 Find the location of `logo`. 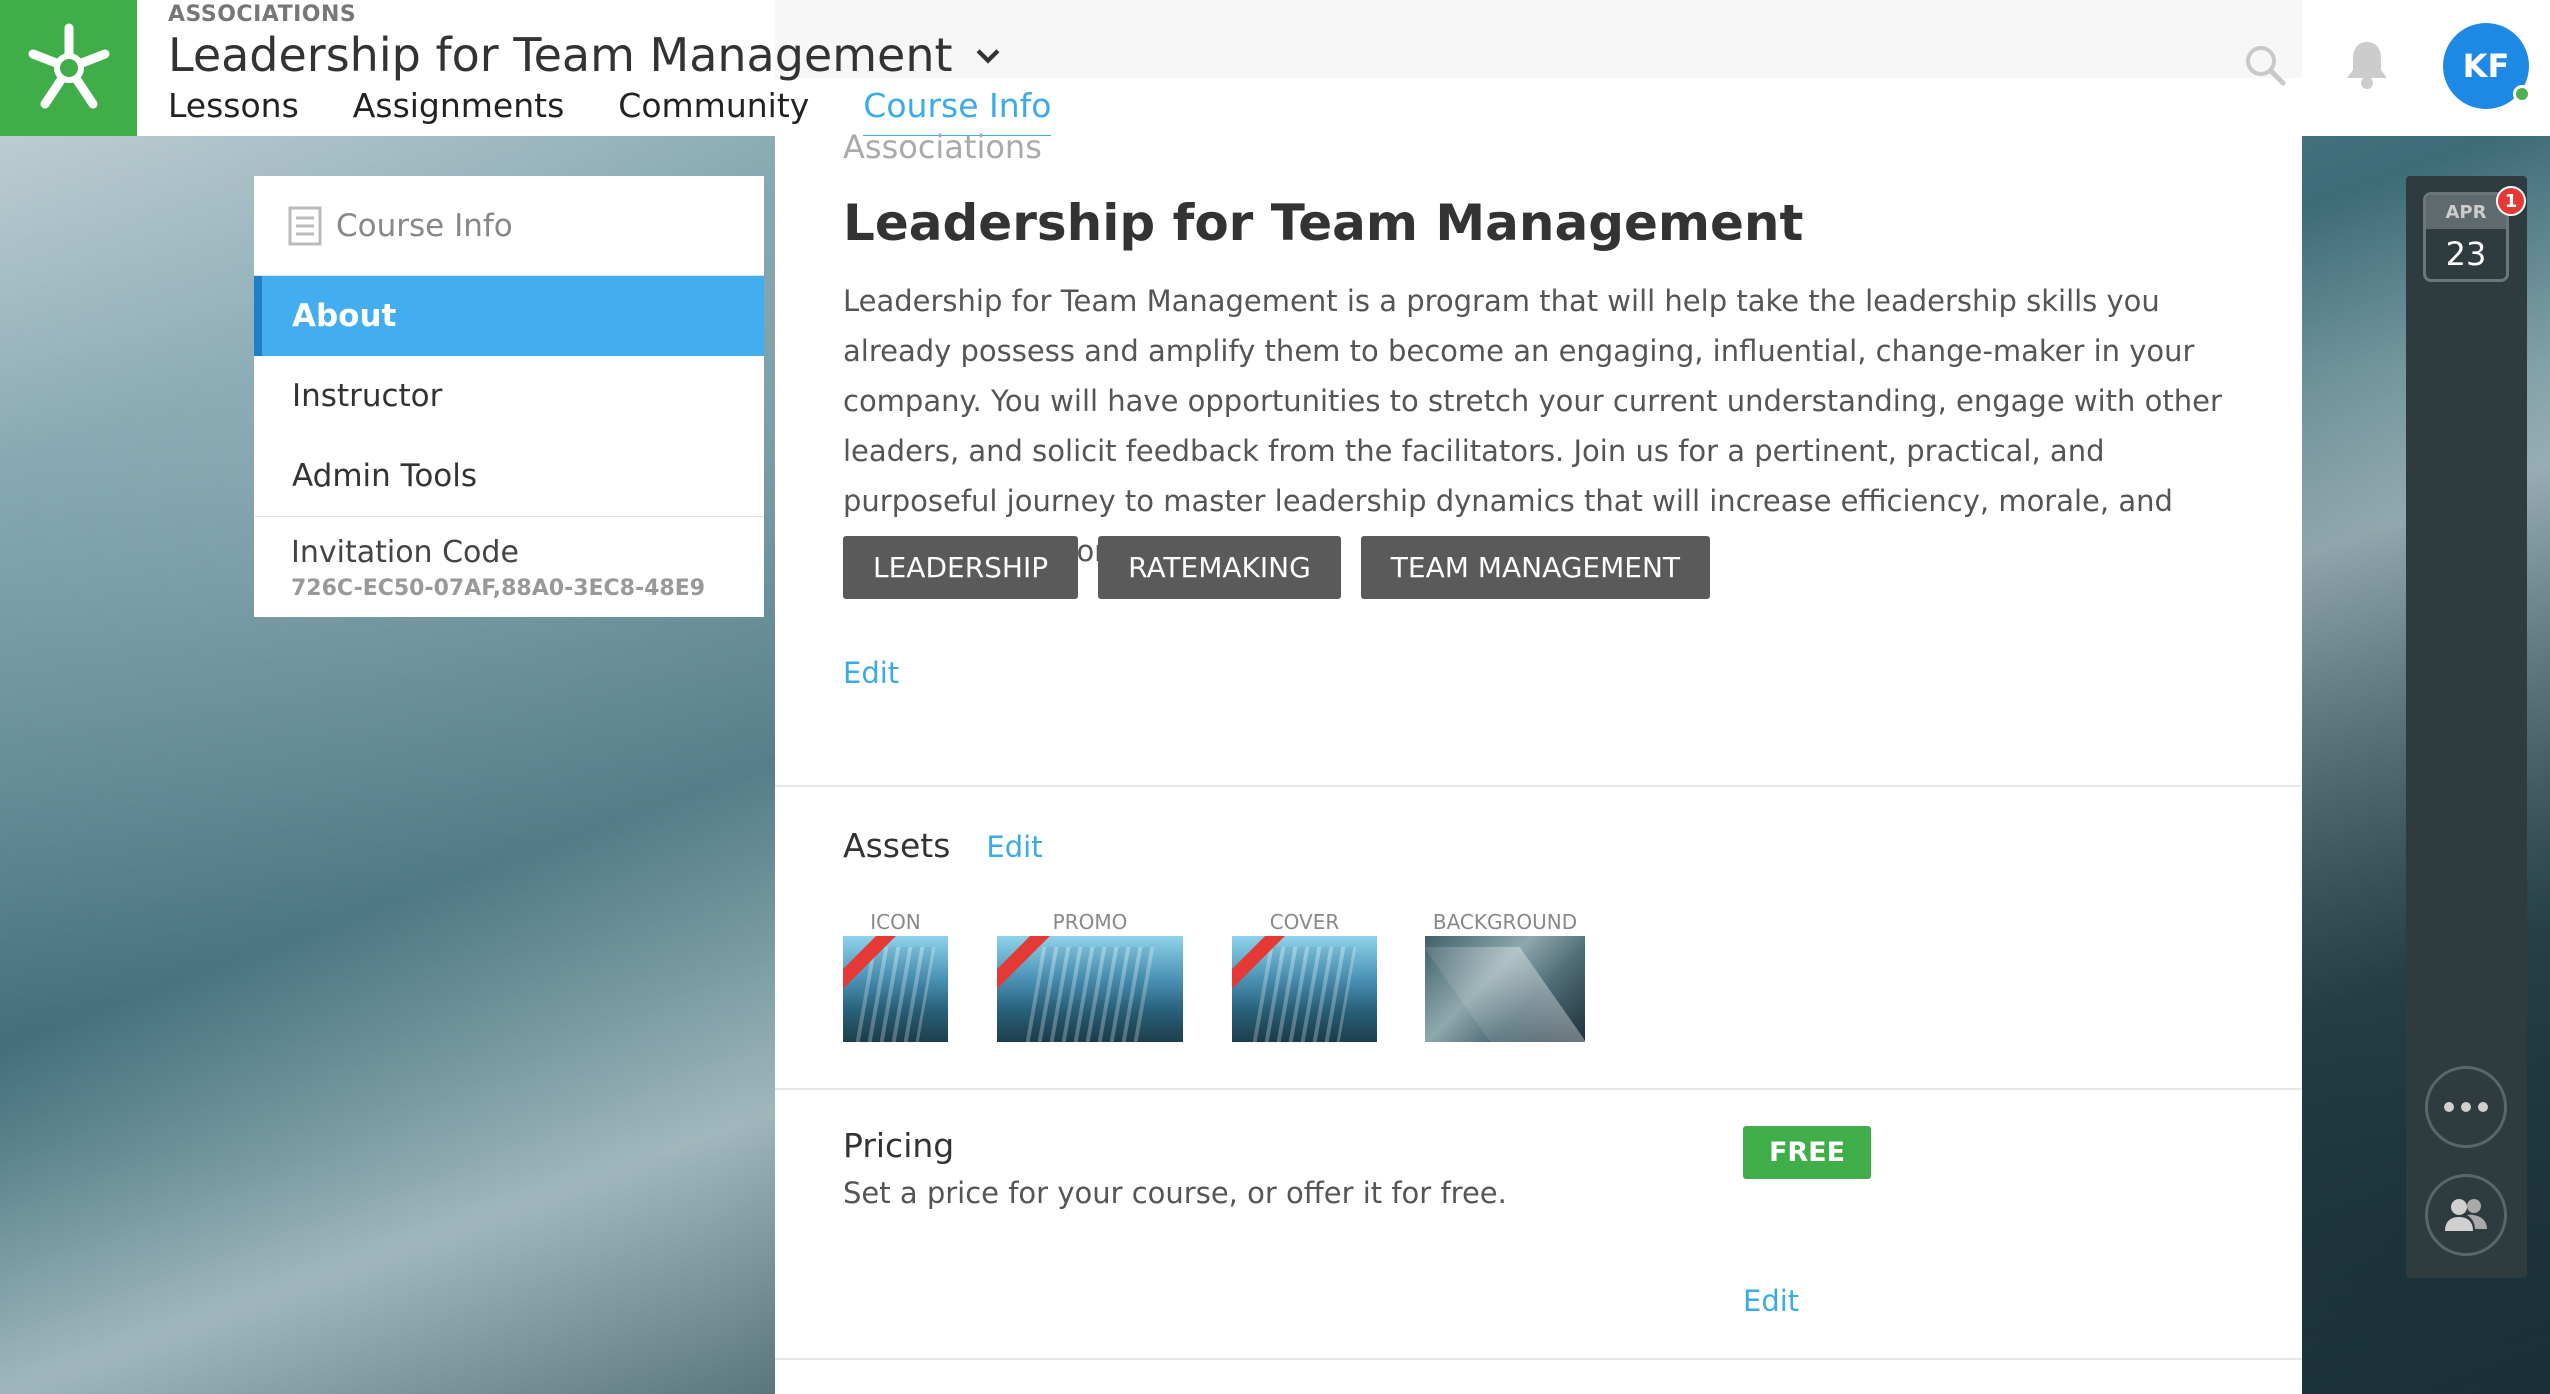

logo is located at coordinates (68, 68).